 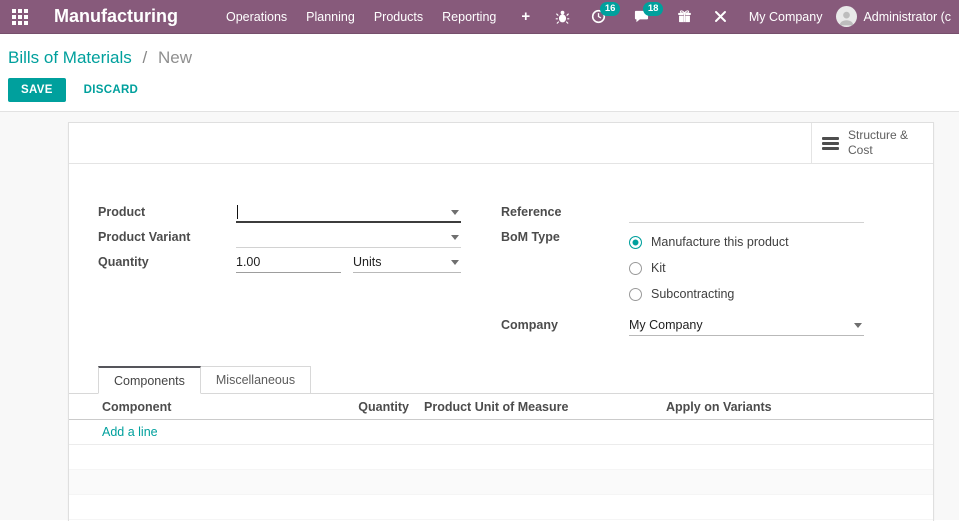 I want to click on col-quantity: Quantity, so click(x=383, y=406).